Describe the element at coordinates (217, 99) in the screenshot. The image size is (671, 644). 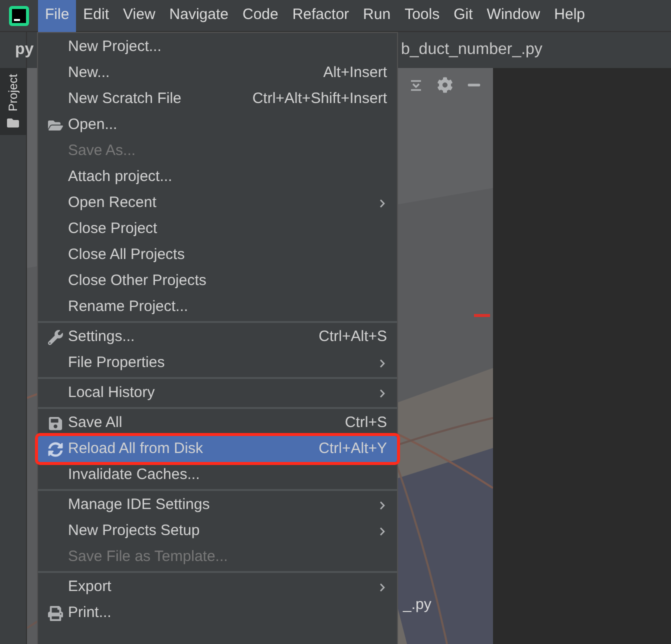
I see `menu-item: New Scratch File Ctrl+Alt+Shift+Insert` at that location.